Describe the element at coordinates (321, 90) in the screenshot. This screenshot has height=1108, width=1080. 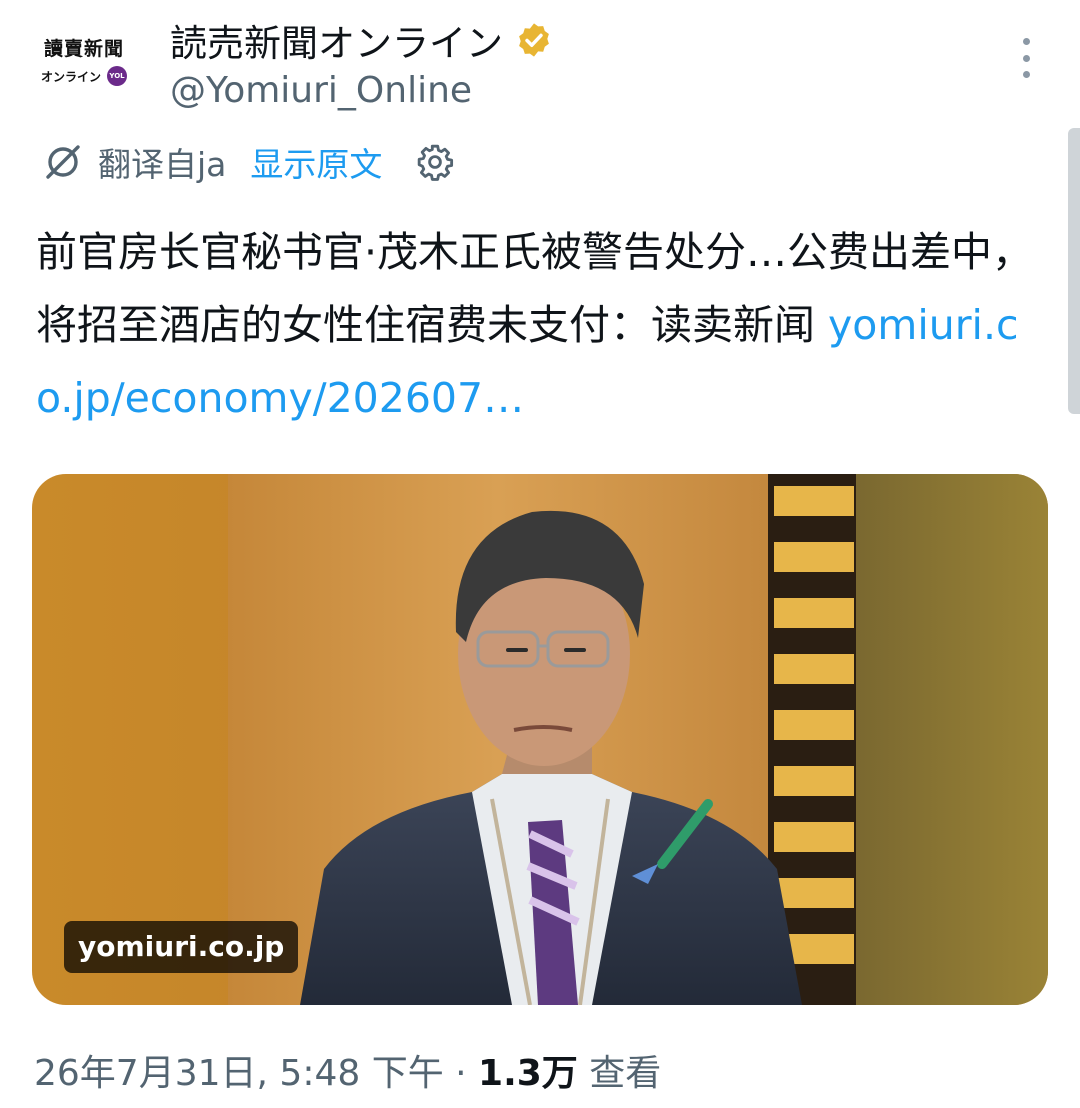
I see `handle: @Yomiuri_Online` at that location.